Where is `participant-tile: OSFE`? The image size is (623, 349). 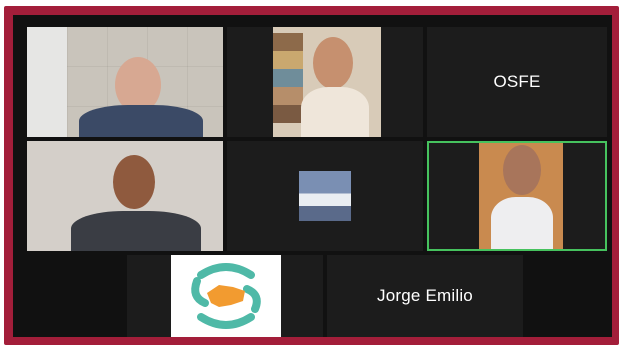 participant-tile: OSFE is located at coordinates (517, 82).